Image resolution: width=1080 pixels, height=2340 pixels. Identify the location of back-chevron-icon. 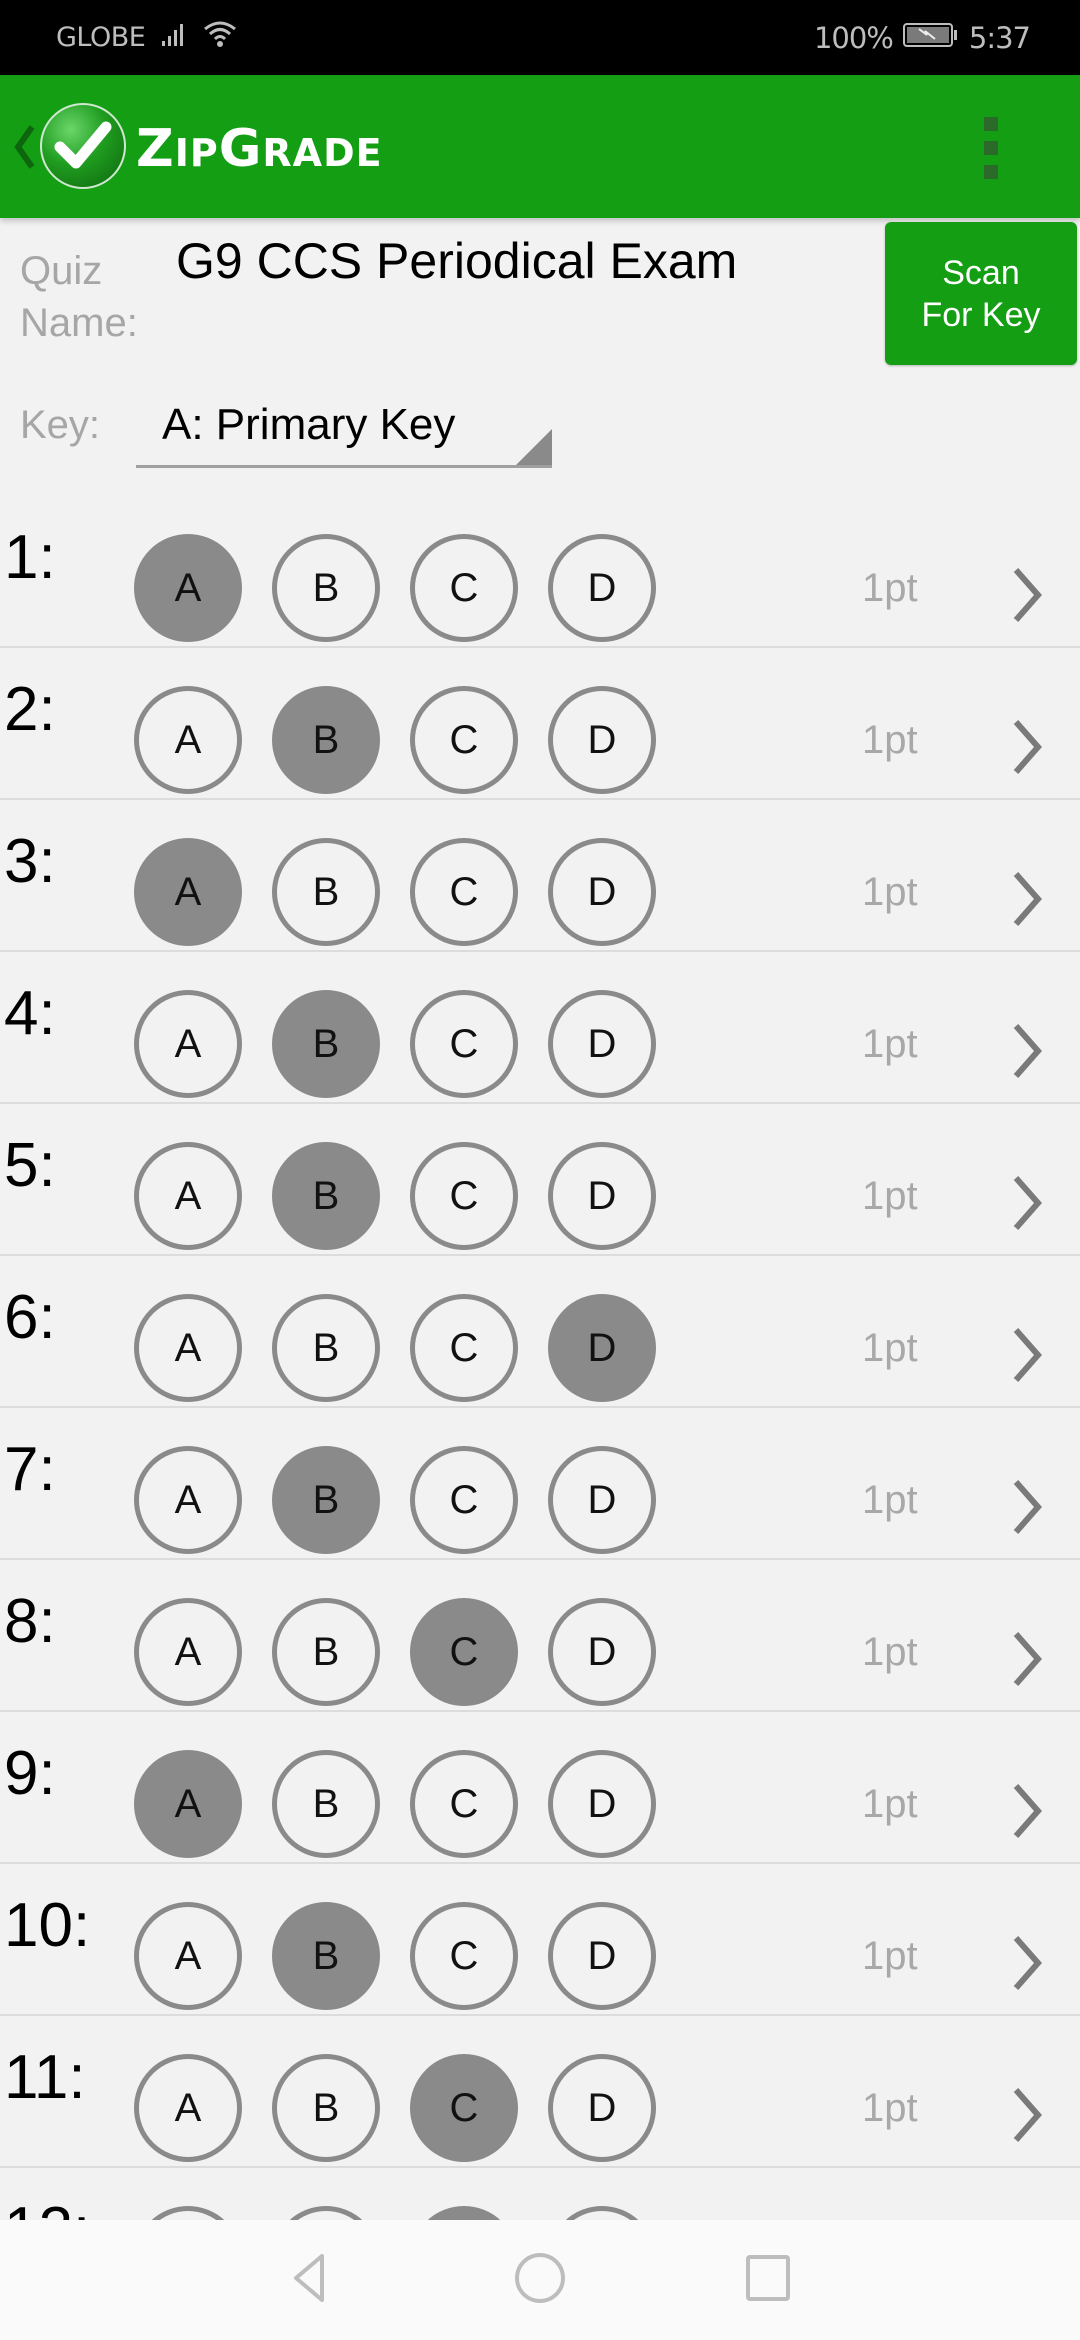
(24, 147).